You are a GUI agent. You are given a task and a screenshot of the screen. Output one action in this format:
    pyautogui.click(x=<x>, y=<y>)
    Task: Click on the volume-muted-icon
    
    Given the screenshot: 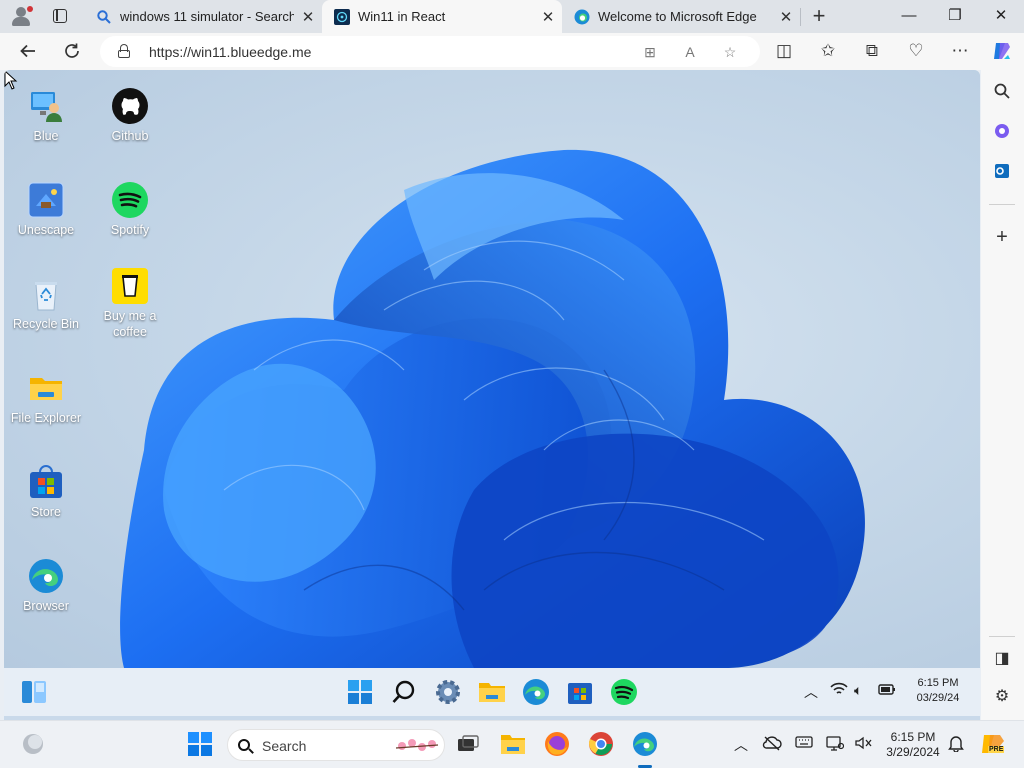 What is the action you would take?
    pyautogui.click(x=864, y=744)
    